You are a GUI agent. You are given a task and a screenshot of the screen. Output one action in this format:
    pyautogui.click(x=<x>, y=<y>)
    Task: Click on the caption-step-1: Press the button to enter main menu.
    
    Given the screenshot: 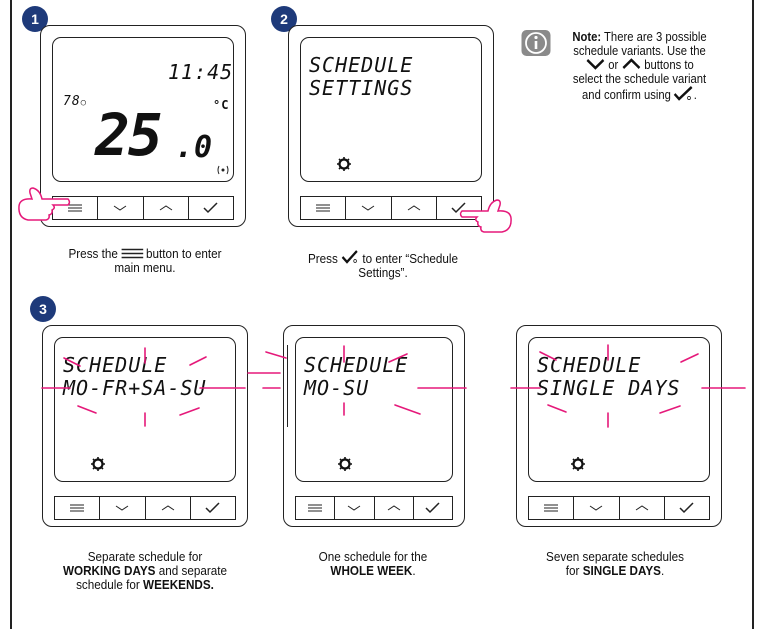 What is the action you would take?
    pyautogui.click(x=145, y=261)
    